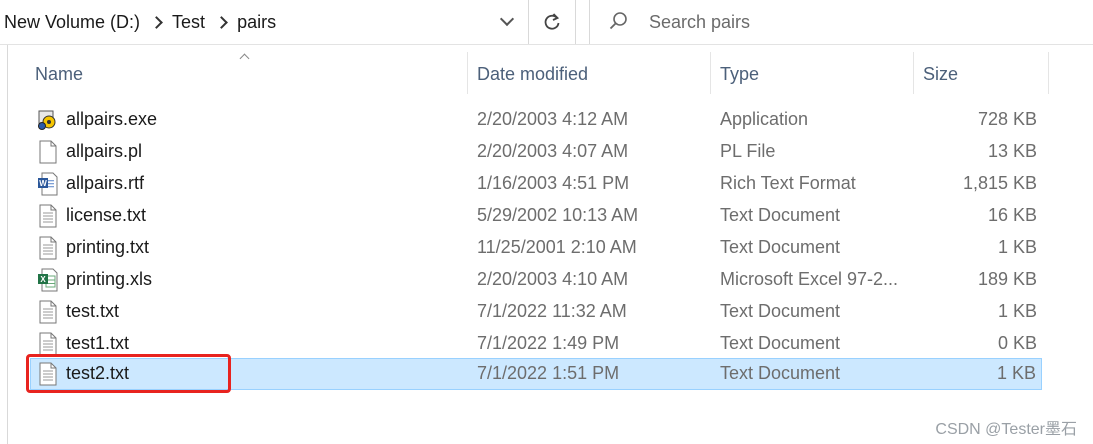 This screenshot has width=1093, height=444. Describe the element at coordinates (1006, 429) in the screenshot. I see `watermark: CSDN @Tester墨石` at that location.